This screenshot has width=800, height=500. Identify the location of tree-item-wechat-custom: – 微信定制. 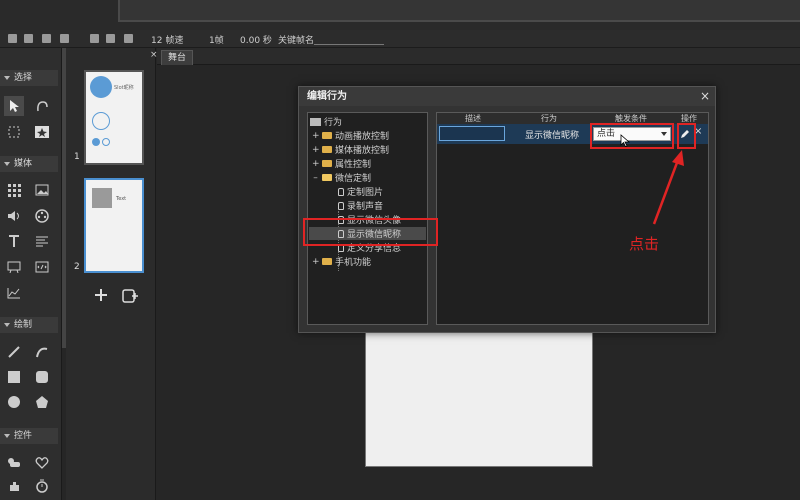
(342, 178).